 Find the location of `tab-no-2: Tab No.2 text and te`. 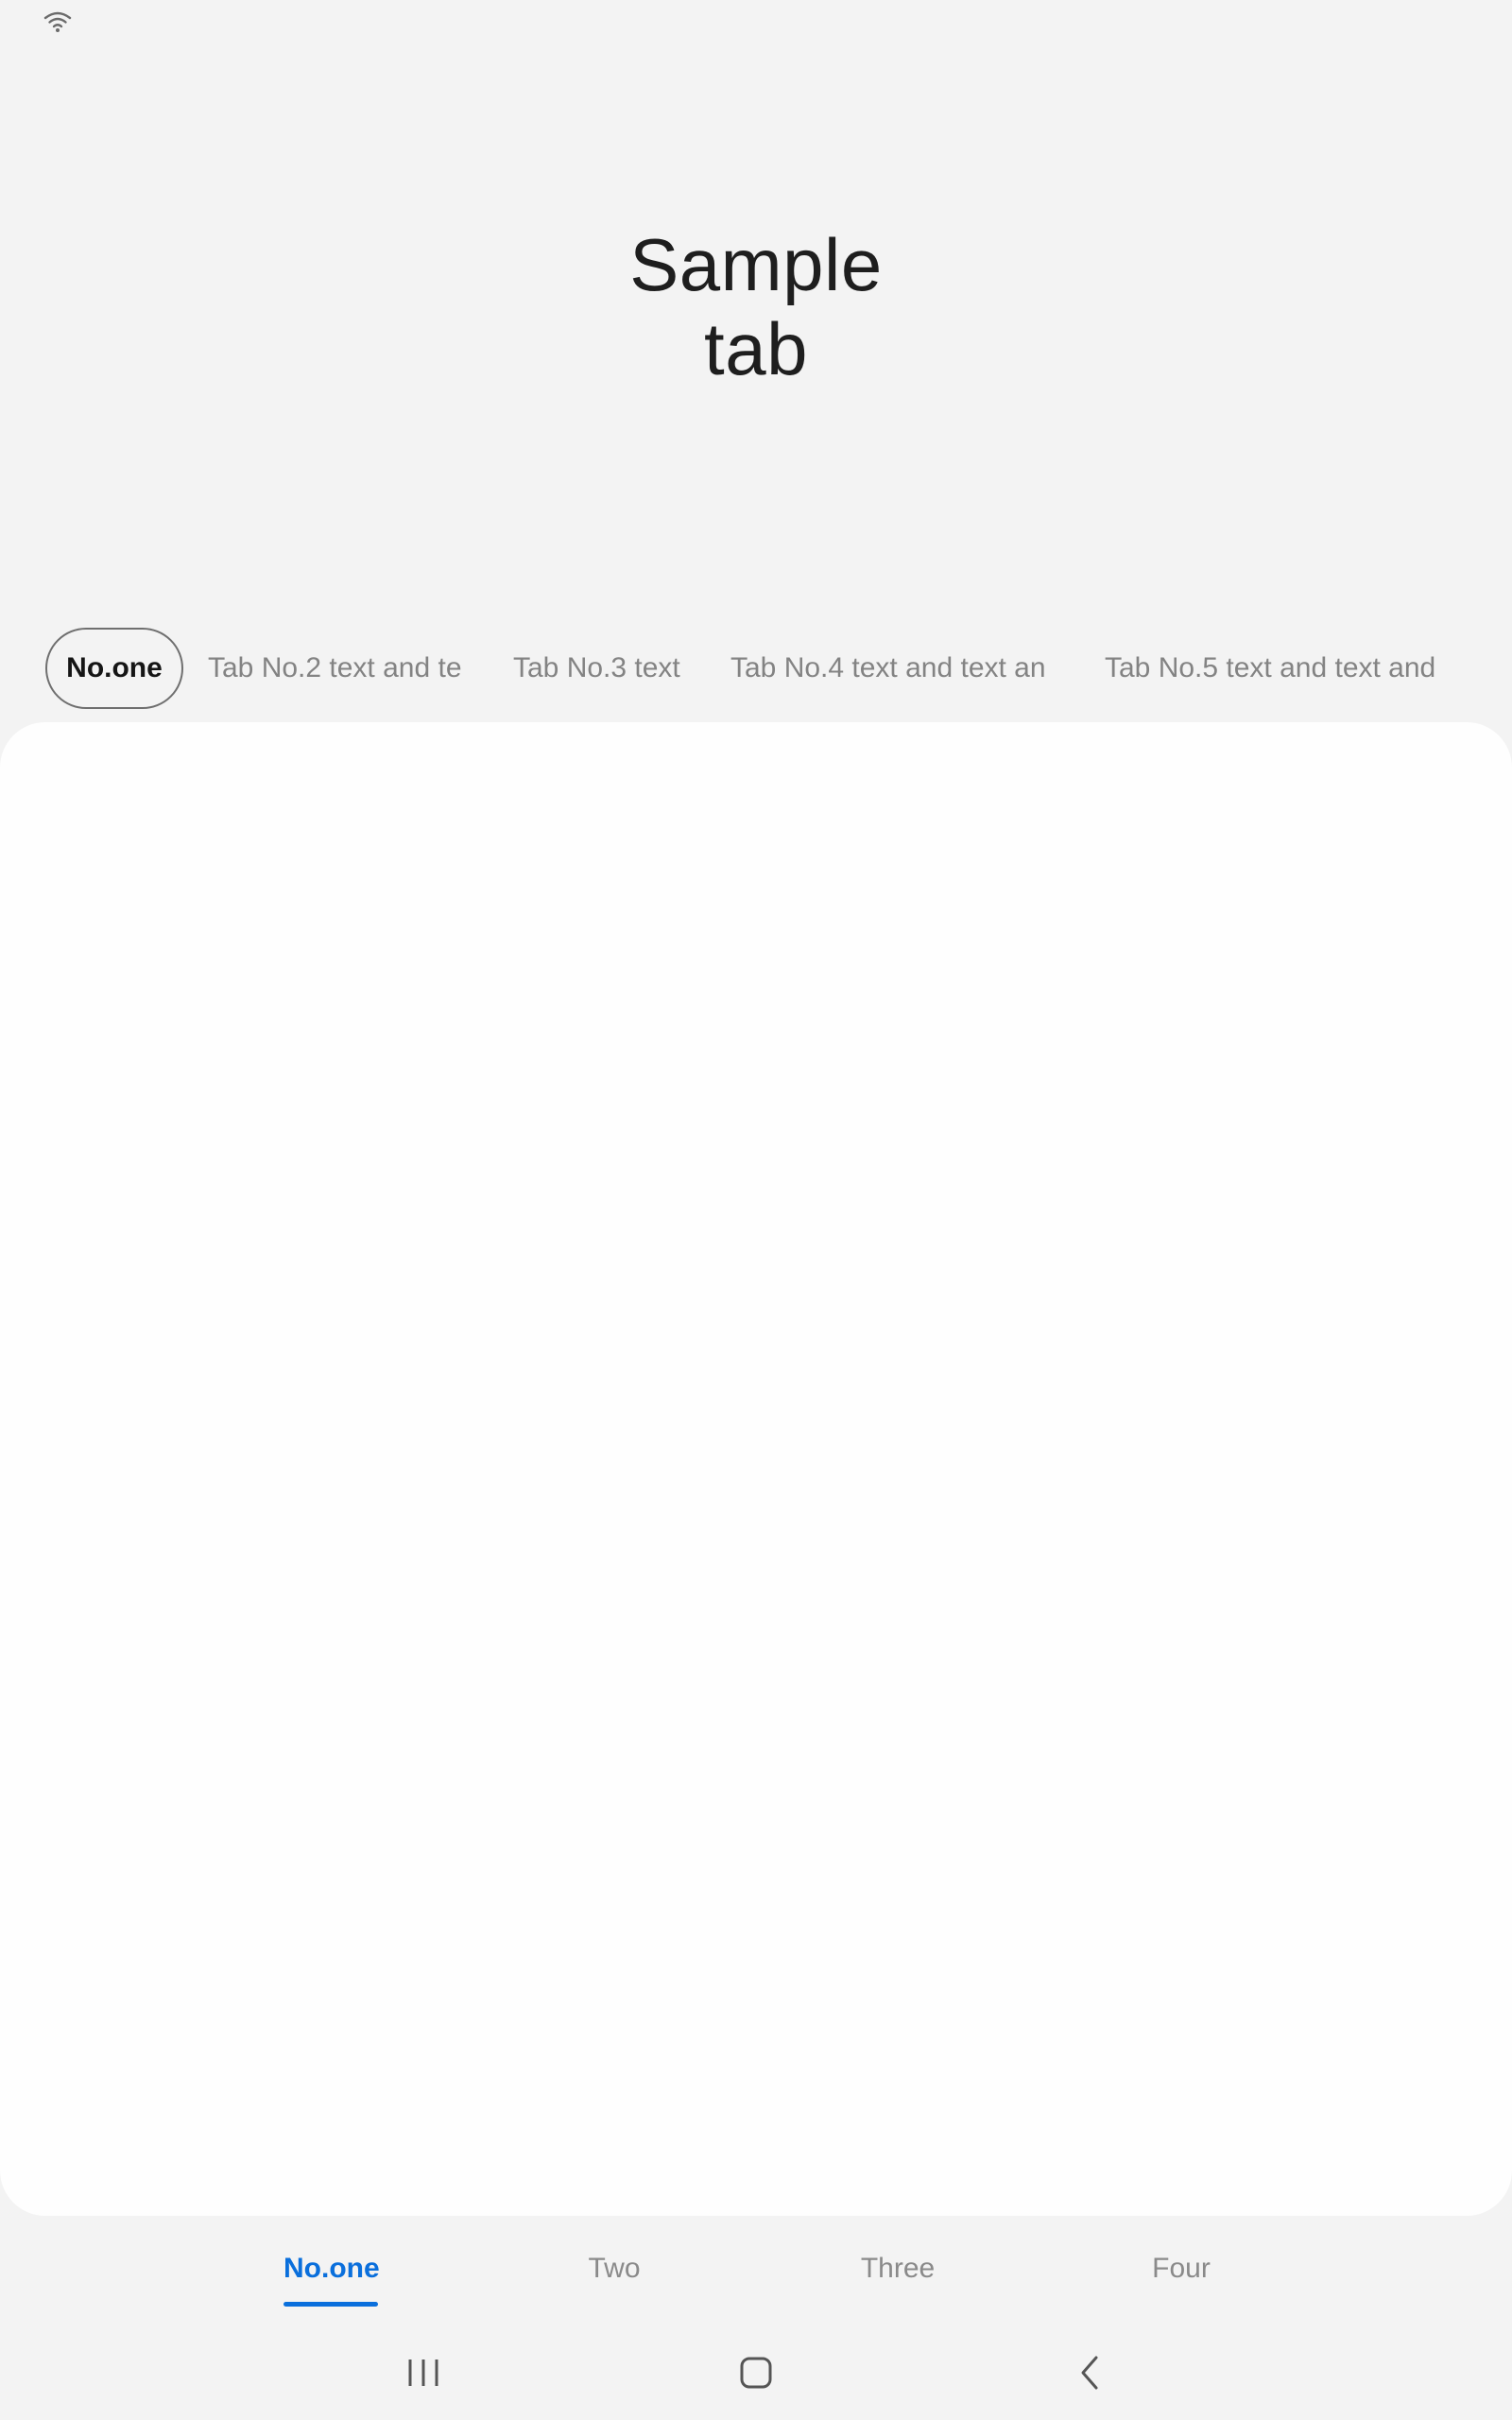

tab-no-2: Tab No.2 text and te is located at coordinates (335, 668).